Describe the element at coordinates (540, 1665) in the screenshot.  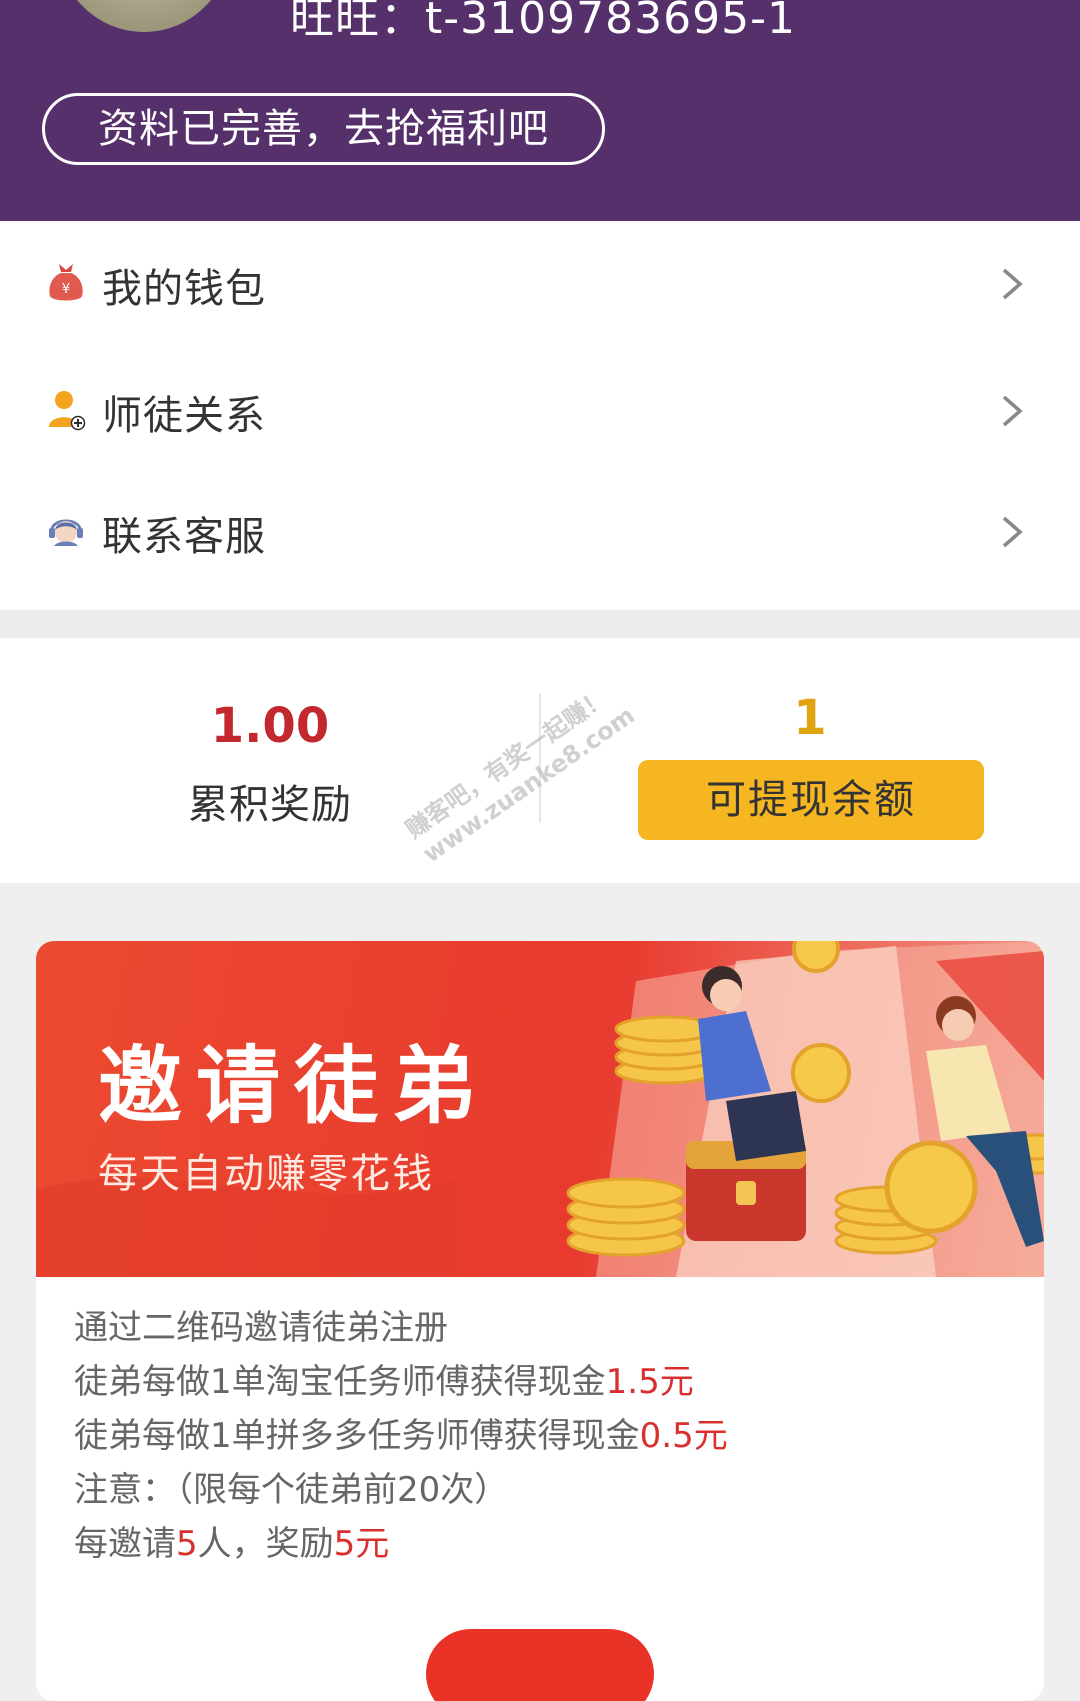
I see `invite-action-button` at that location.